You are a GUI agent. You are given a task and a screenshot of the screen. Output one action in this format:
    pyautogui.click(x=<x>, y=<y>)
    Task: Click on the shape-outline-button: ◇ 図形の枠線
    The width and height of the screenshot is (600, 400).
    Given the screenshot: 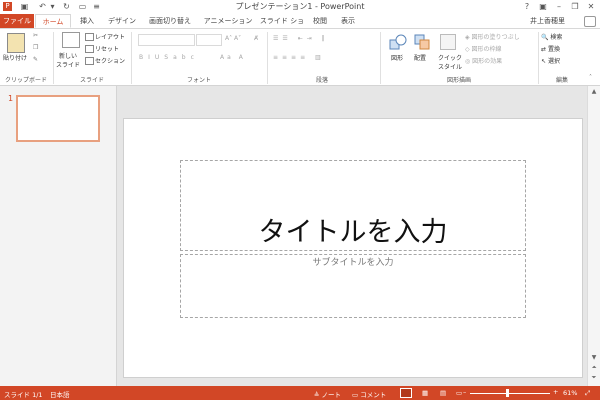 What is the action you would take?
    pyautogui.click(x=483, y=48)
    